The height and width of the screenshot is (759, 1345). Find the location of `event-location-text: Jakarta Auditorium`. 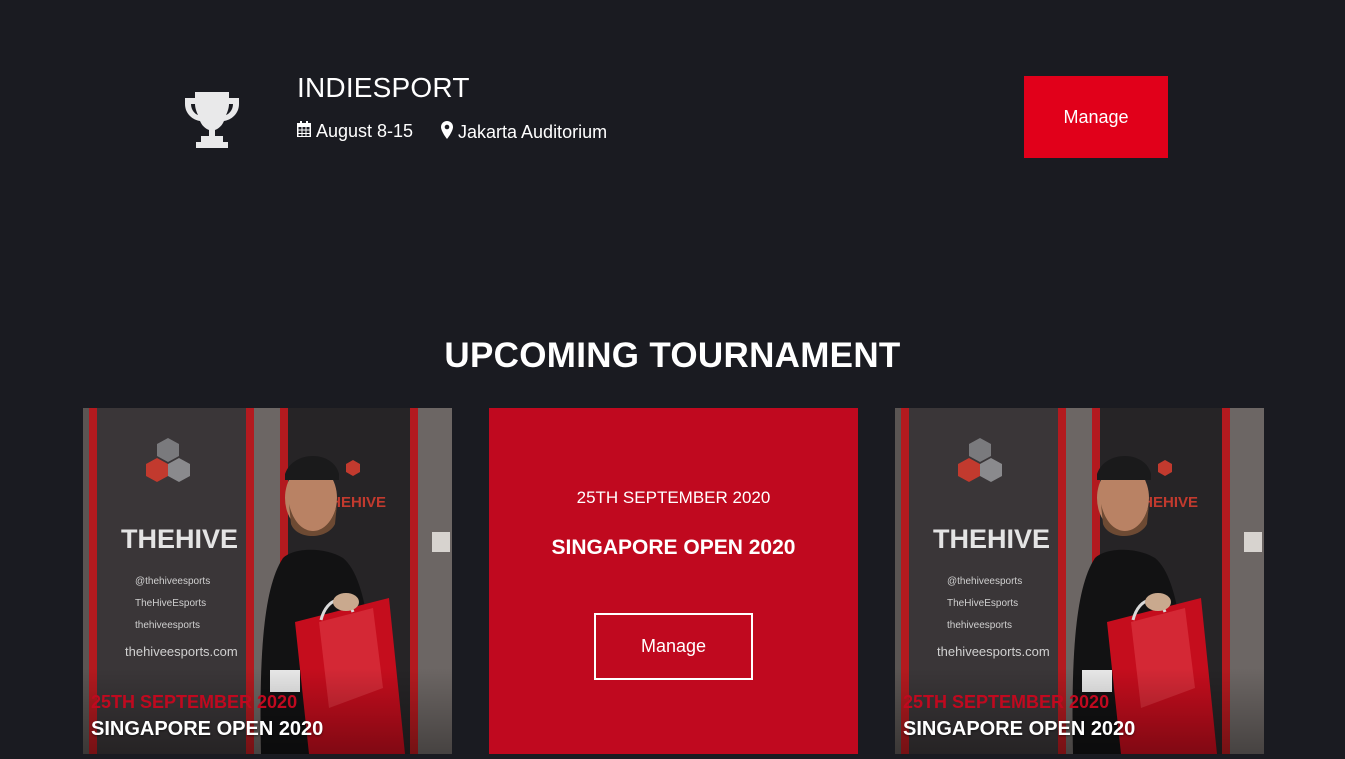

event-location-text: Jakarta Auditorium is located at coordinates (533, 132).